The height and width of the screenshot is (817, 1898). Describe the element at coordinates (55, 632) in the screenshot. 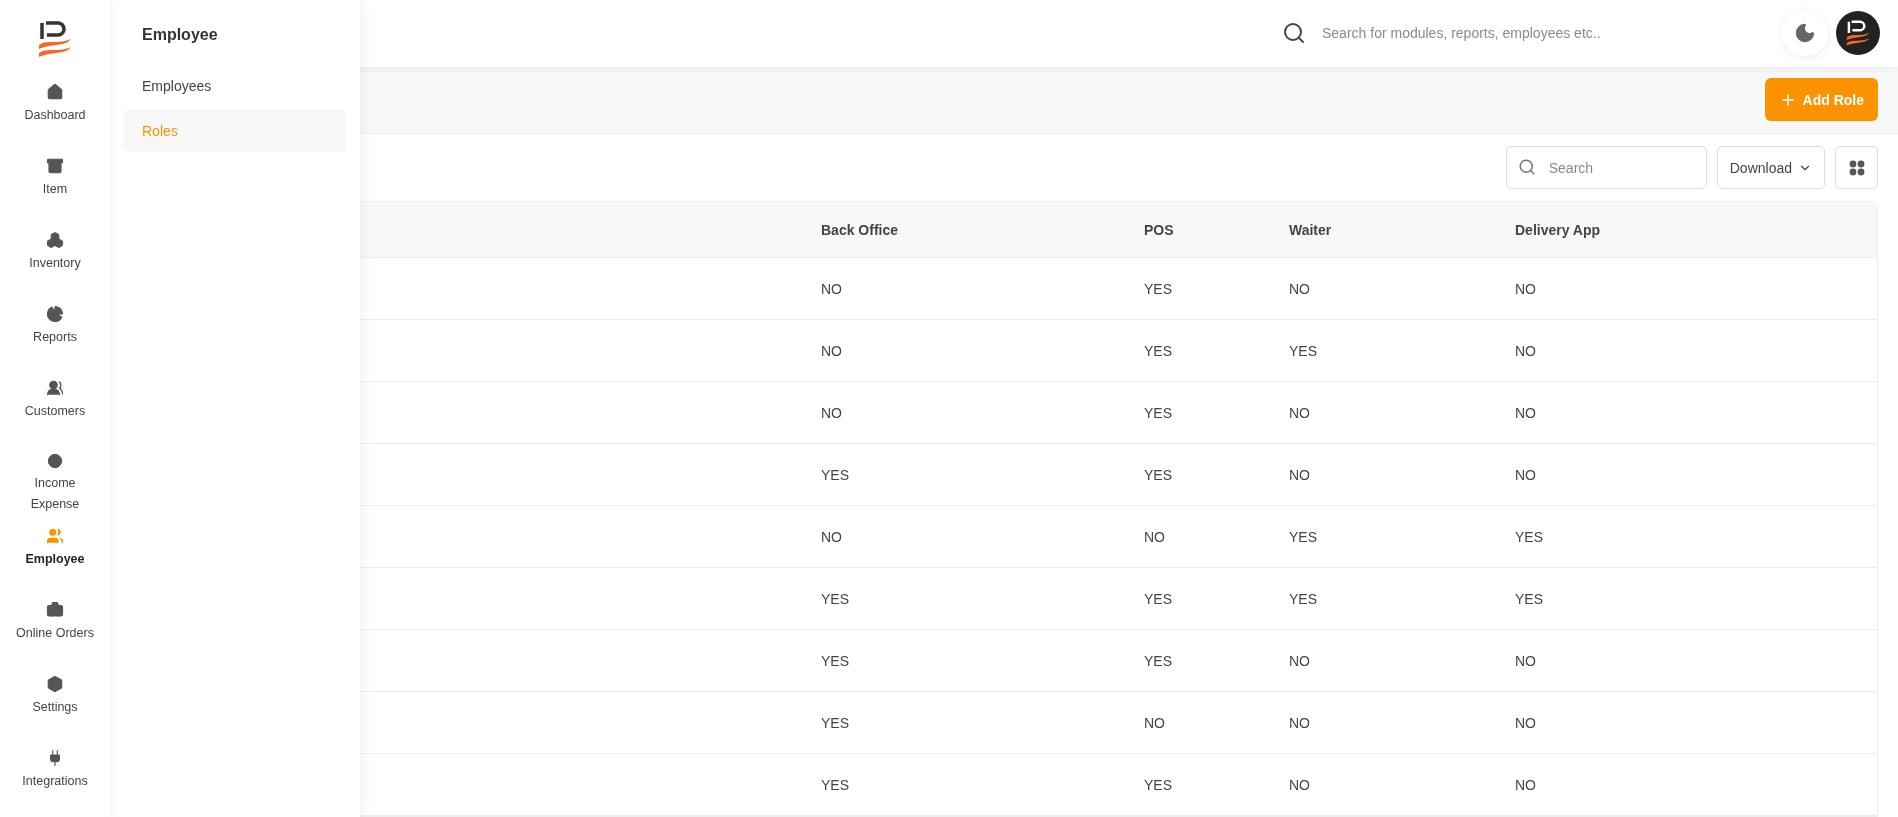

I see `nav-item: Online Orders` at that location.